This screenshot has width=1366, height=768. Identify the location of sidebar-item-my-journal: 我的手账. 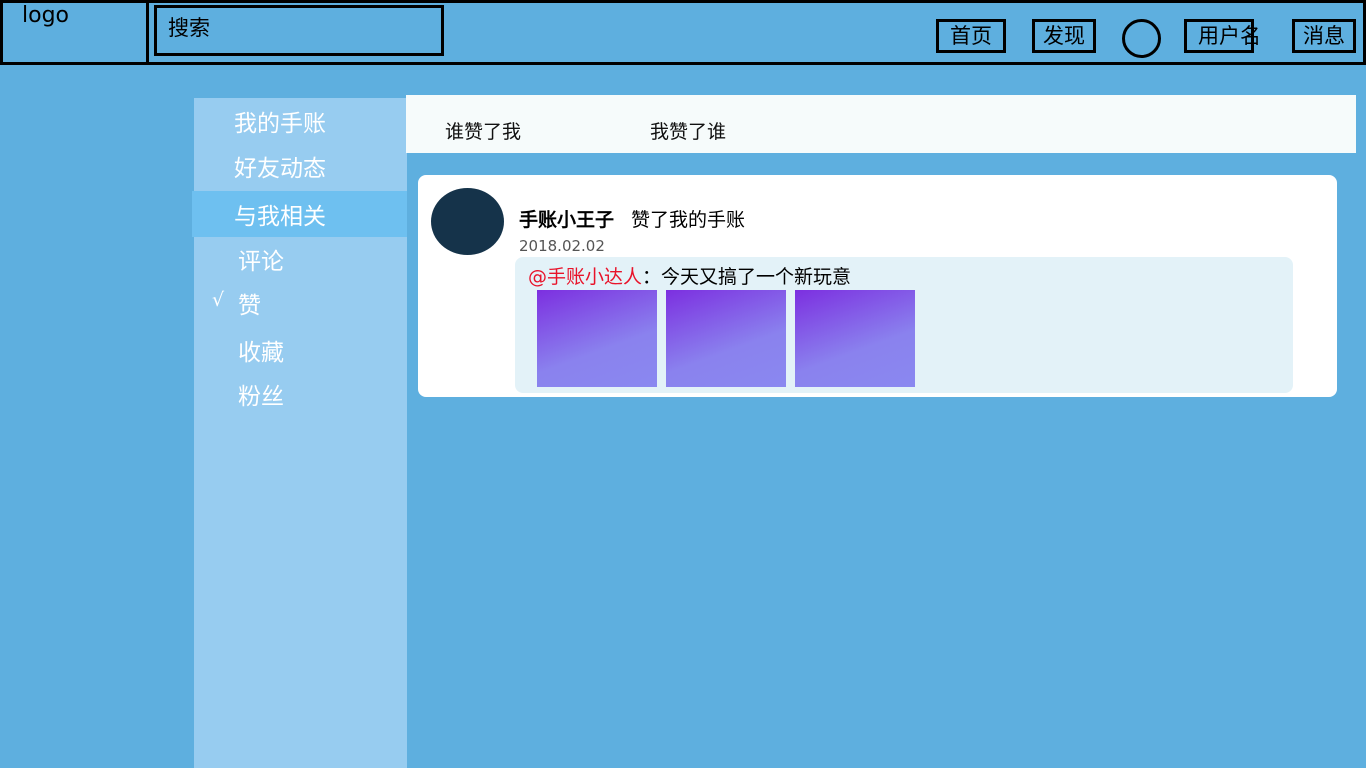
(300, 121).